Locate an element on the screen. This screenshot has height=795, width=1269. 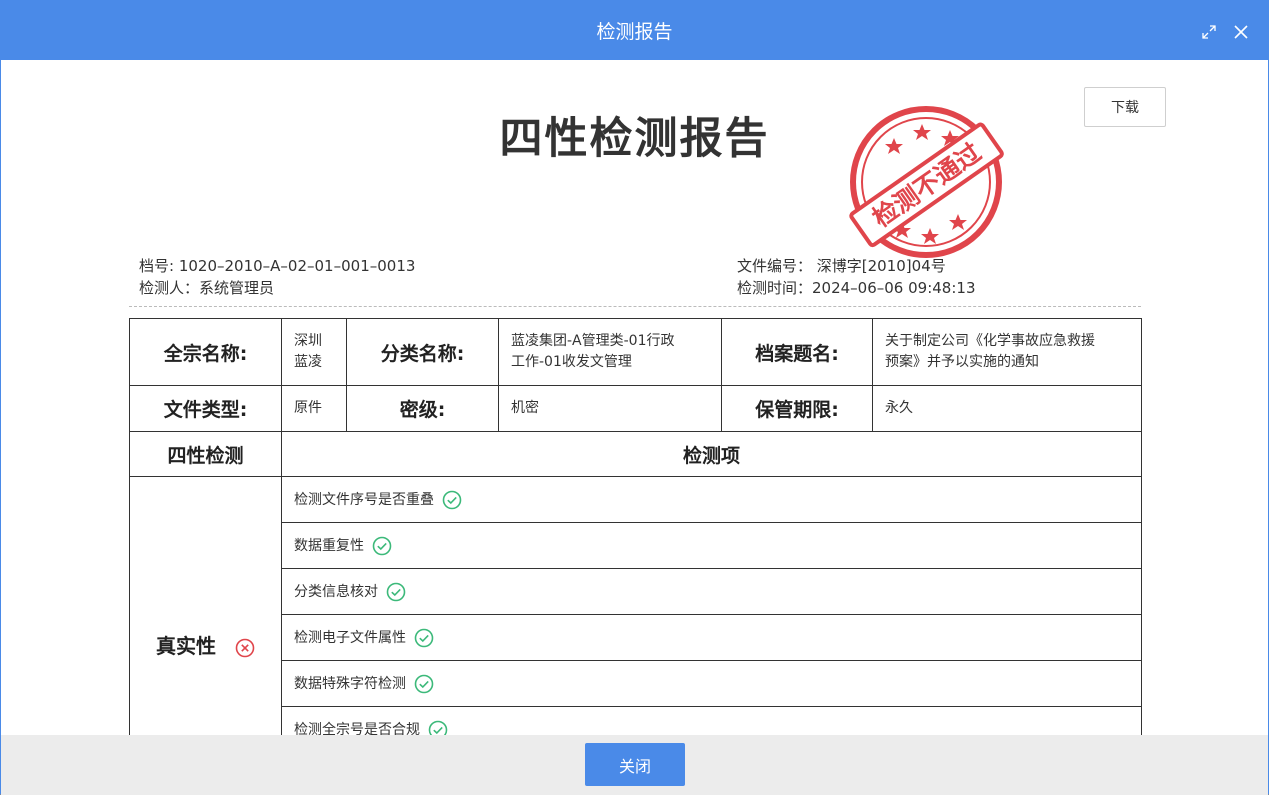
archive-title-value: 关于制定公司《化学事故应急救援 预案》并予以实施的通知 is located at coordinates (1007, 352).